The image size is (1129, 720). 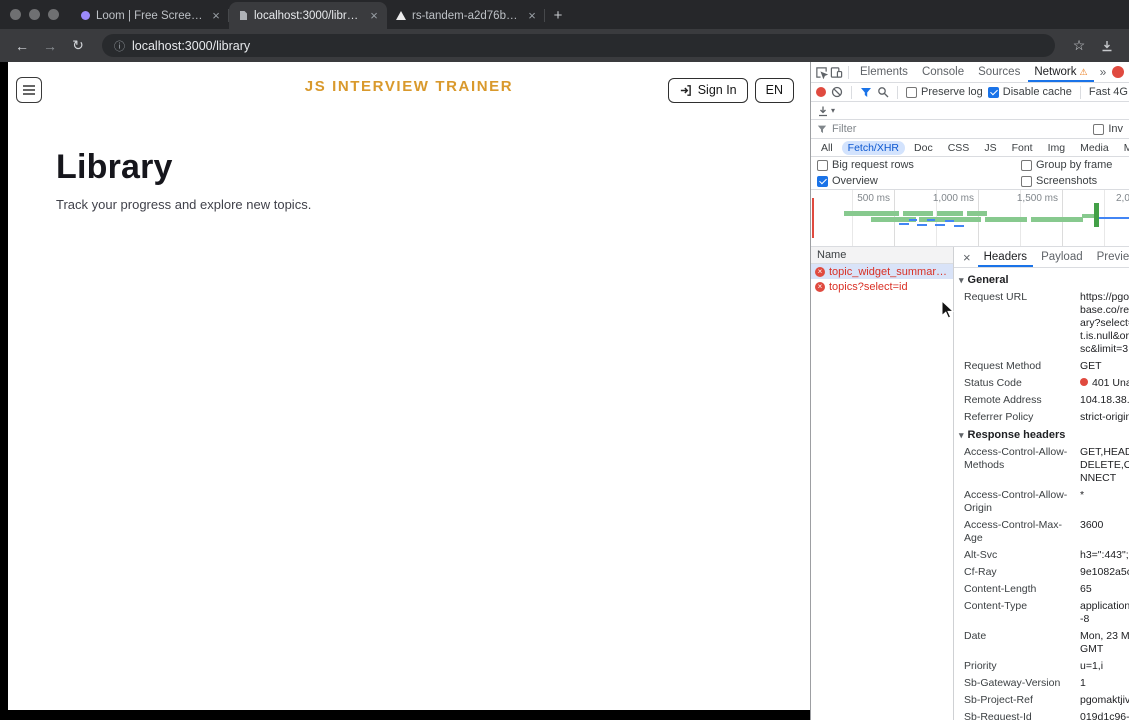 I want to click on devtools-tab-console: Console, so click(x=943, y=72).